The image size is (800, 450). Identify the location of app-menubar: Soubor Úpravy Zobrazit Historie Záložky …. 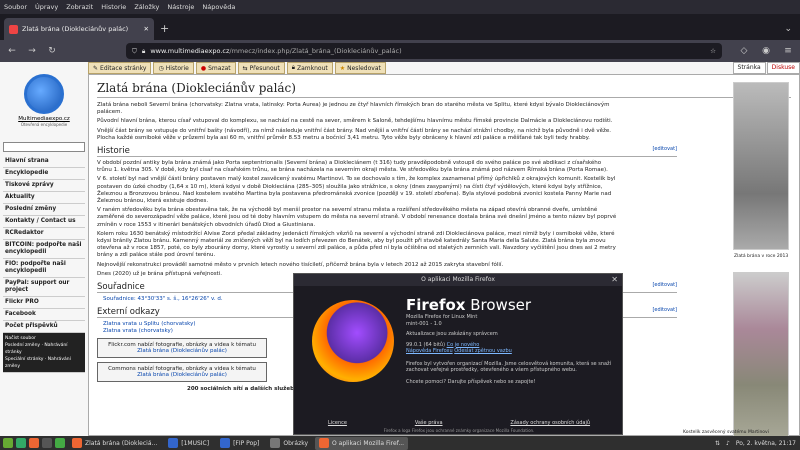
(400, 7).